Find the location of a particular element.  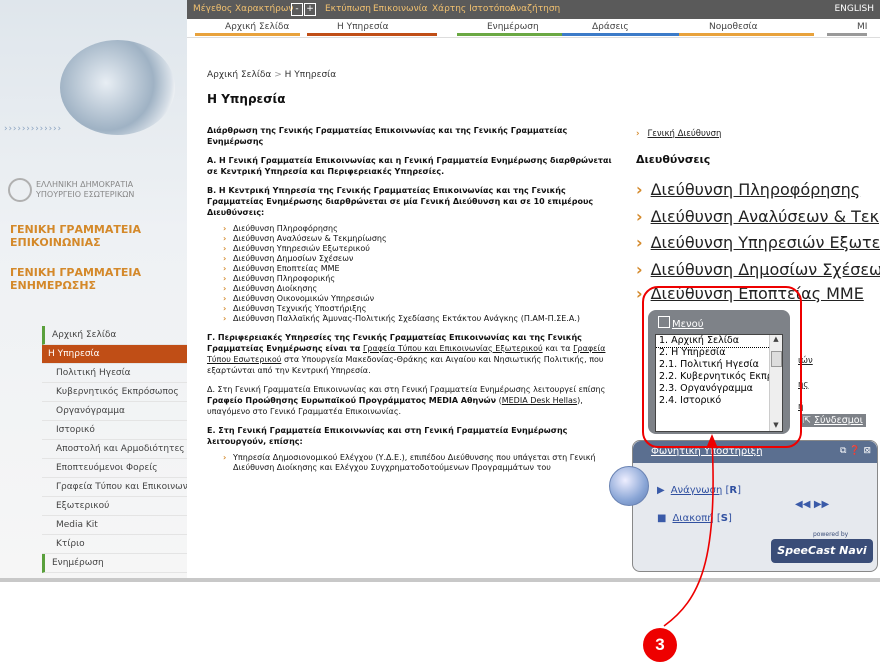

annotation-arrow is located at coordinates (690, 530).